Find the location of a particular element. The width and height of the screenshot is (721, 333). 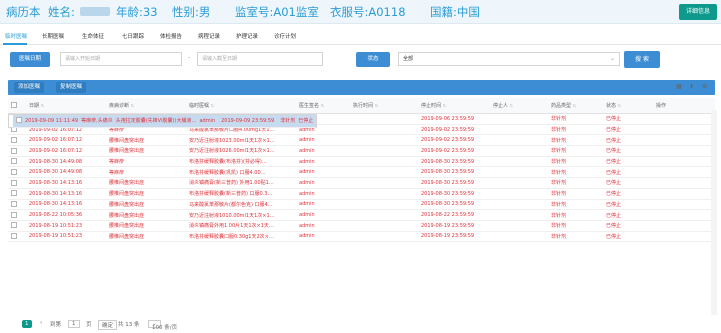

goto-page-input: 1 is located at coordinates (74, 324).